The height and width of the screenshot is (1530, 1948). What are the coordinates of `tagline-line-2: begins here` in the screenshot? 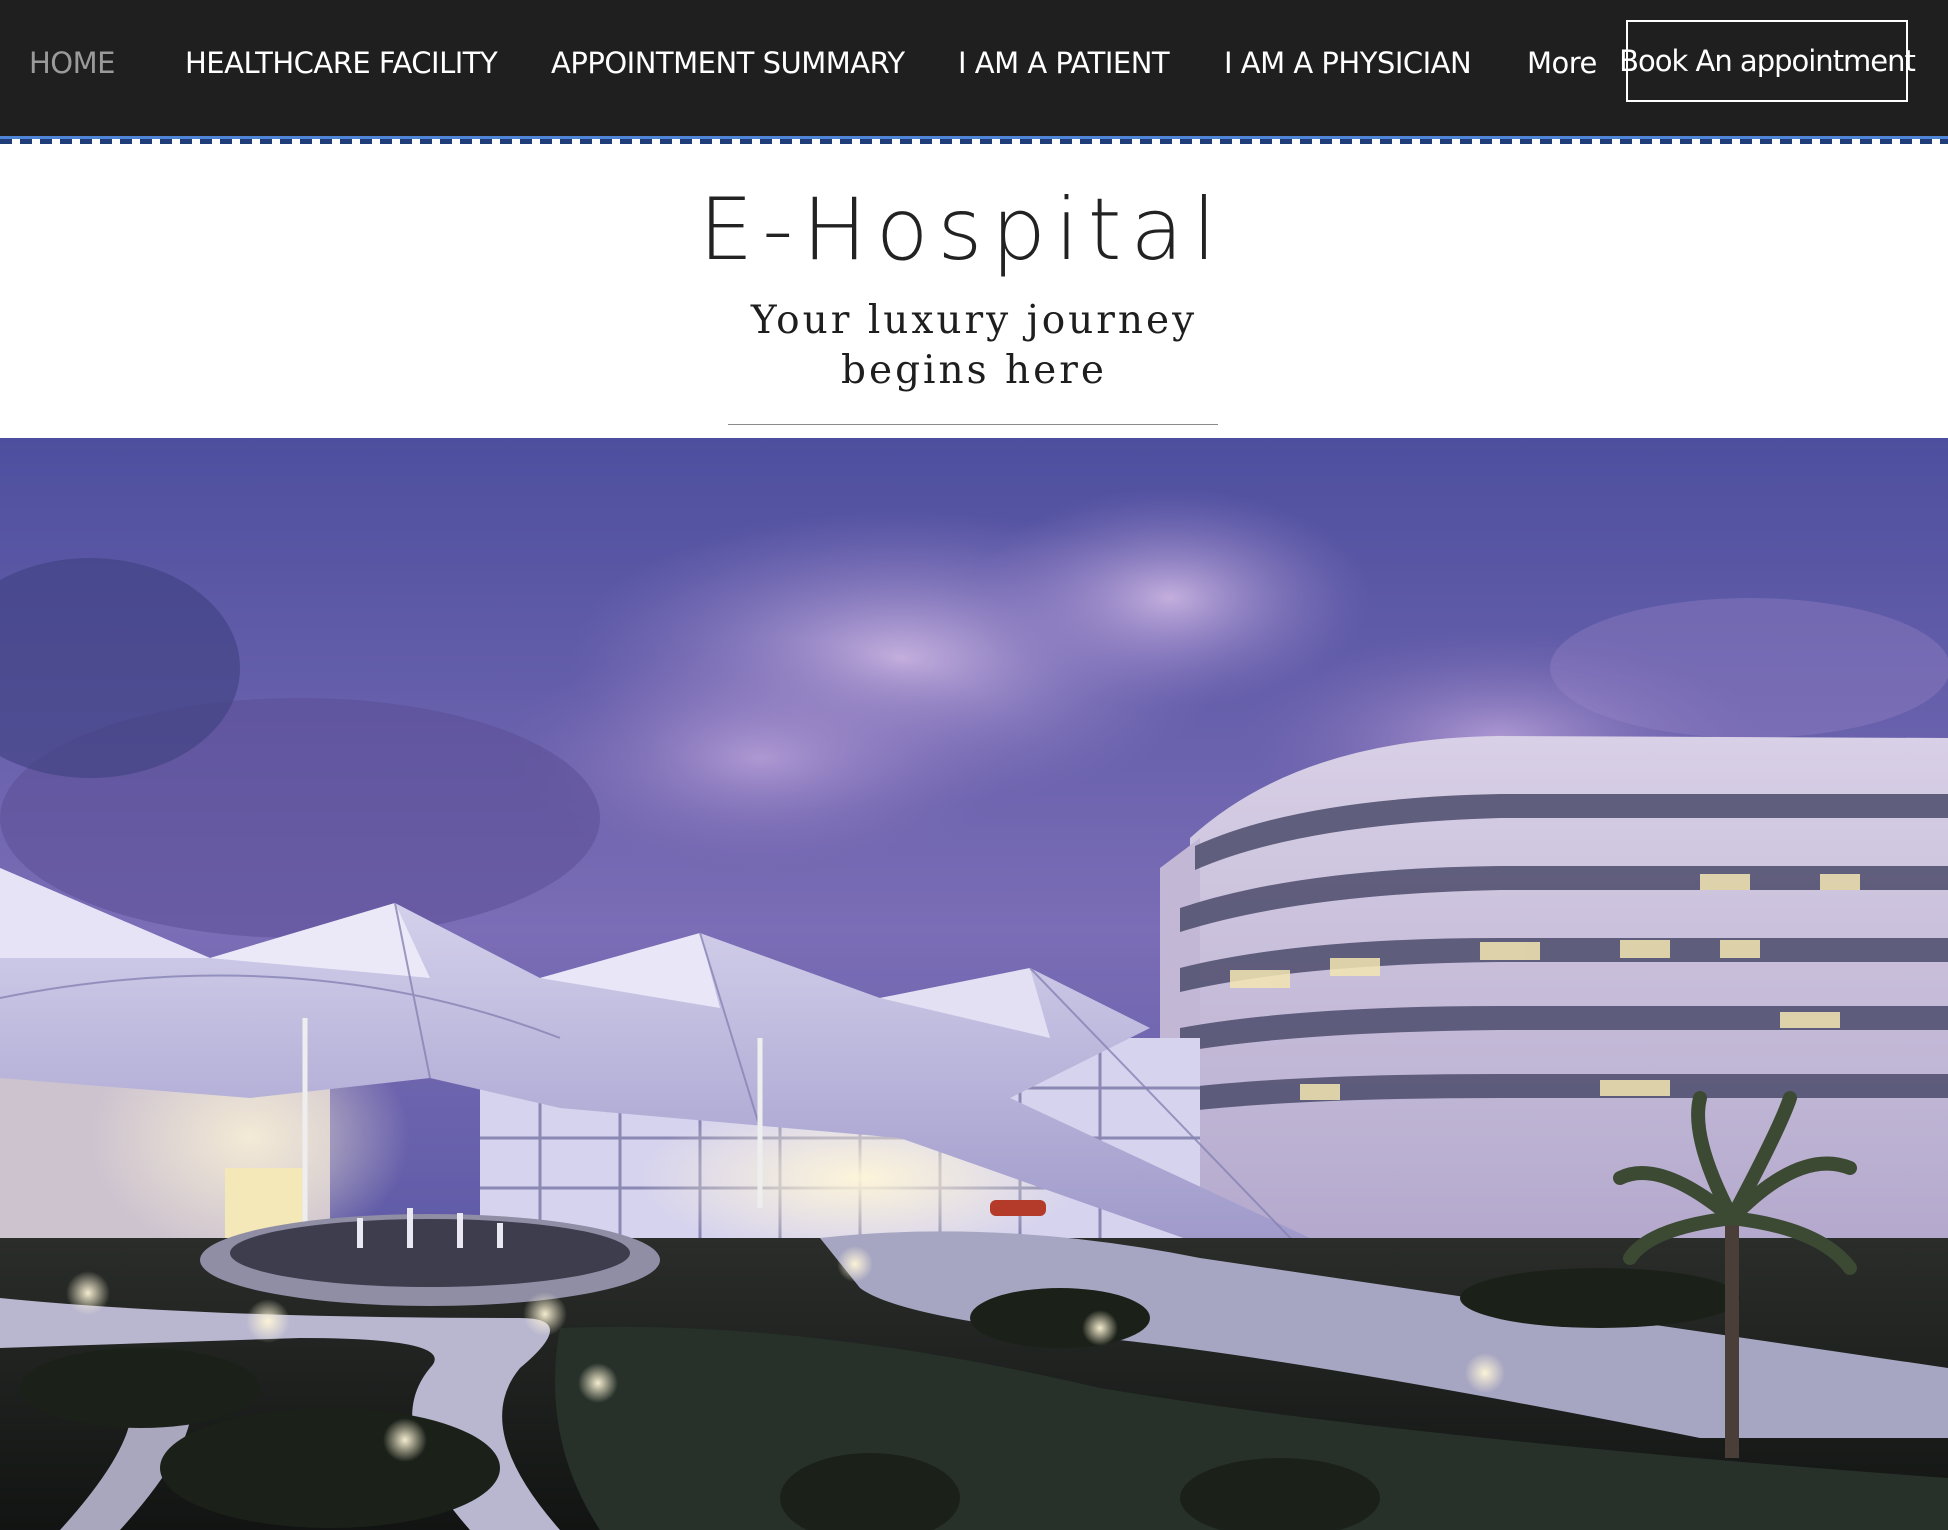 It's located at (974, 370).